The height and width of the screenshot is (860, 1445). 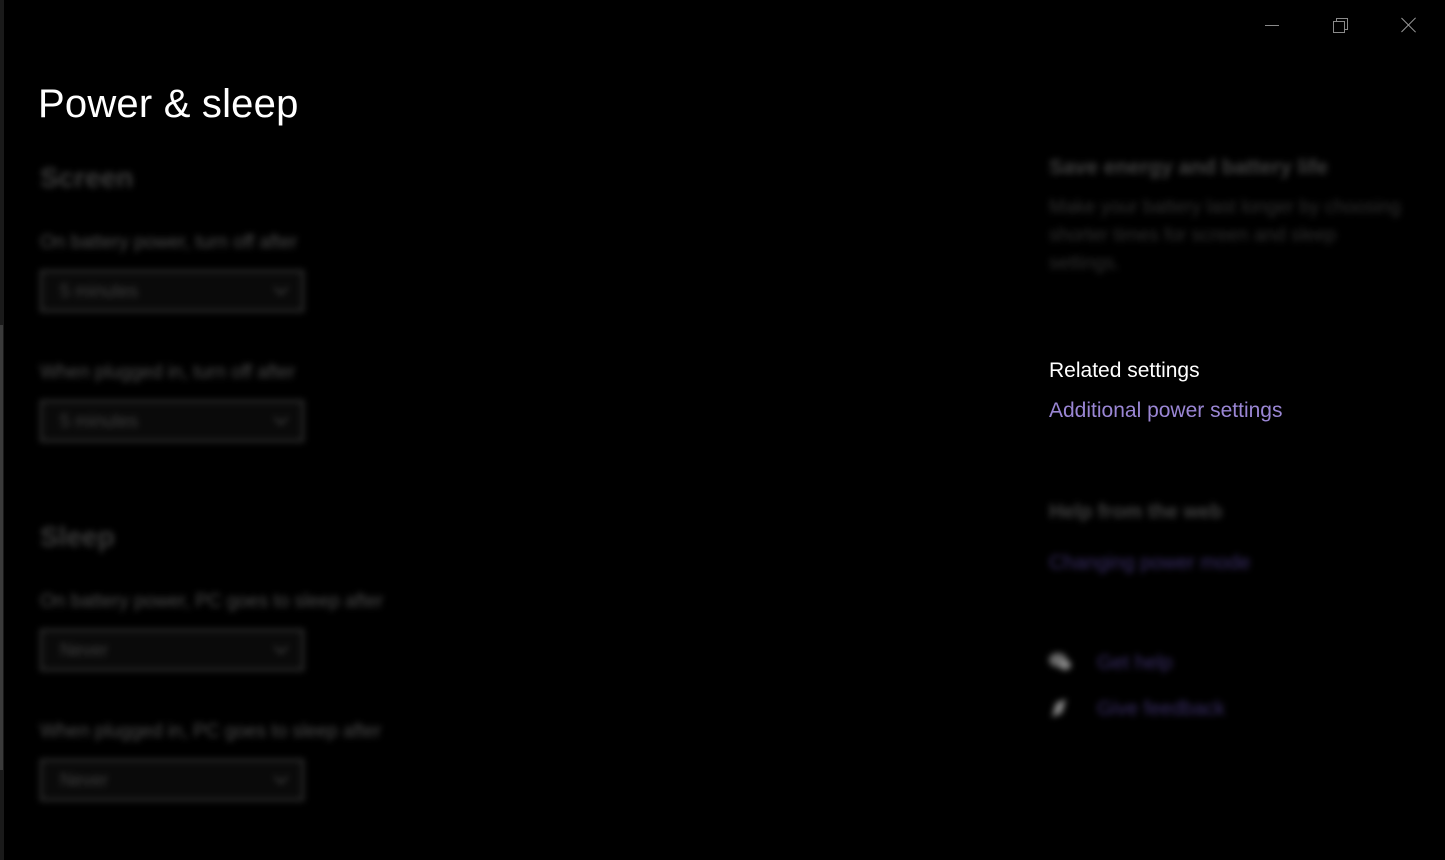 I want to click on additional-power-settings-link: Additional power settings, so click(x=1165, y=411).